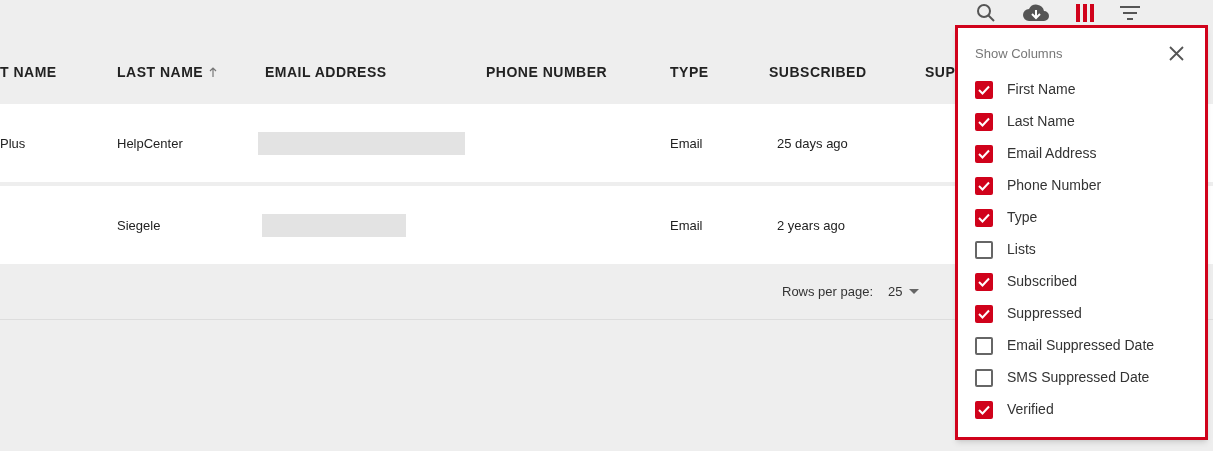  What do you see at coordinates (160, 72) in the screenshot?
I see `column-header: LAST NAME` at bounding box center [160, 72].